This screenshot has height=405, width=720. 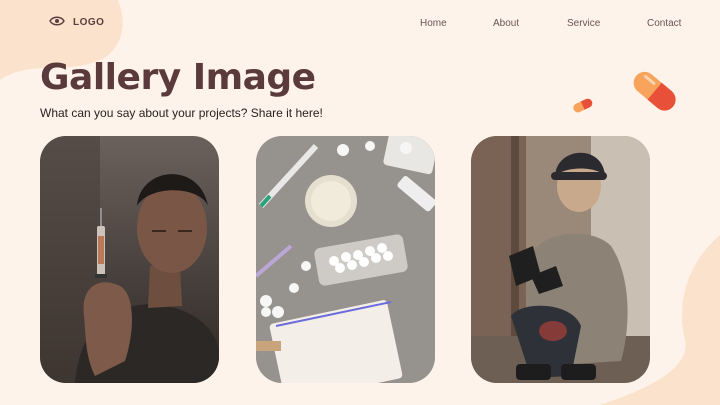 I want to click on small-capsule-pill-icon, so click(x=583, y=105).